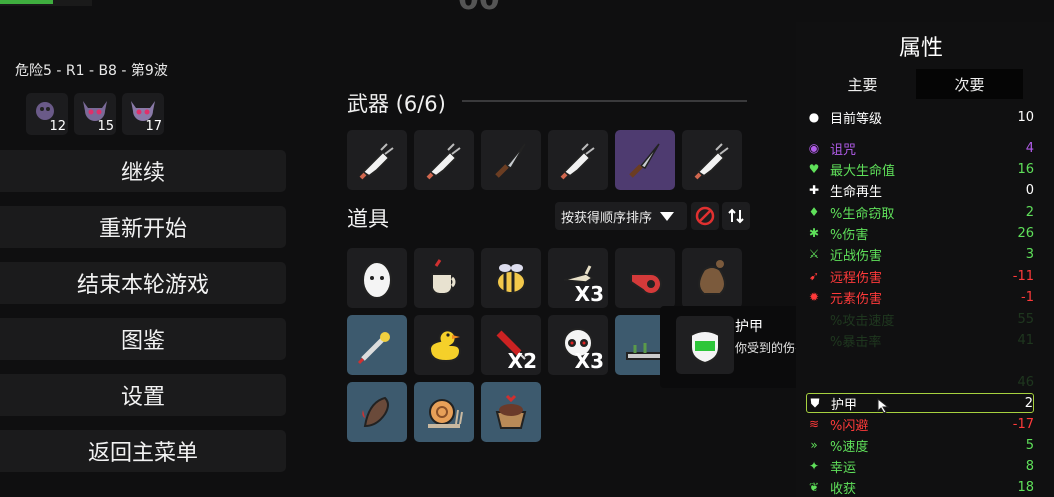 The image size is (1054, 497). What do you see at coordinates (1029, 254) in the screenshot?
I see `stat-value: 3` at bounding box center [1029, 254].